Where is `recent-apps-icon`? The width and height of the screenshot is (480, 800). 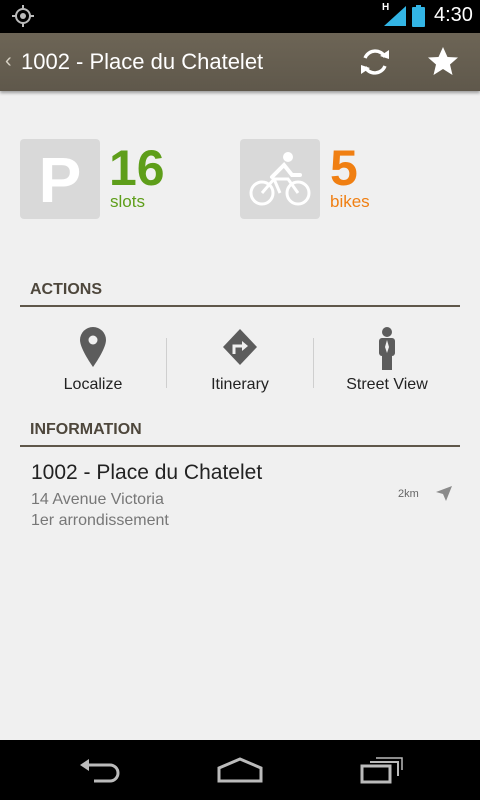
recent-apps-icon is located at coordinates (382, 770).